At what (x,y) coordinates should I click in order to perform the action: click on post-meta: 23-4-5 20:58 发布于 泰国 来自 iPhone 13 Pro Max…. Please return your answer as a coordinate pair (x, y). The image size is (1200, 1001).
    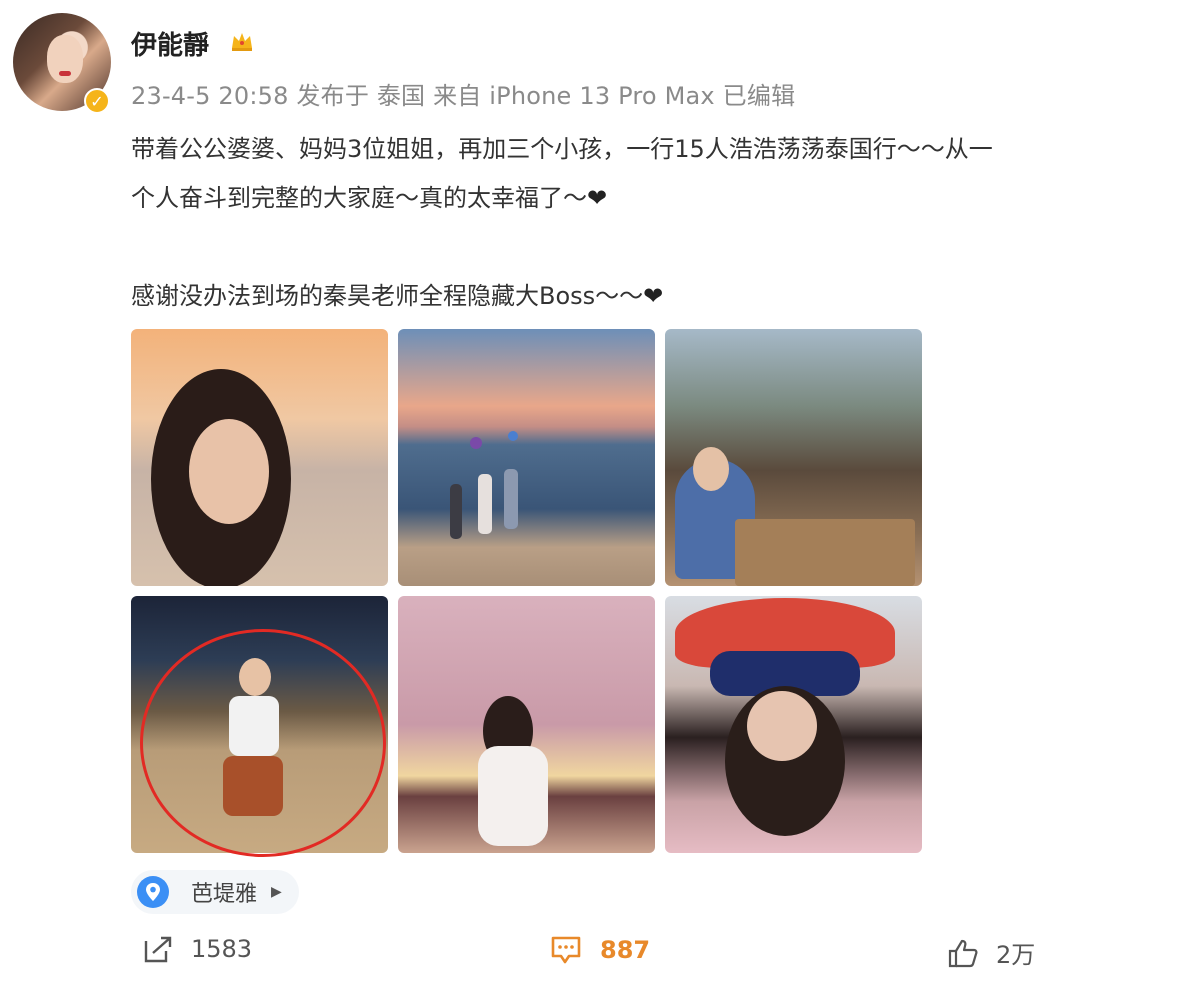
    Looking at the image, I should click on (463, 96).